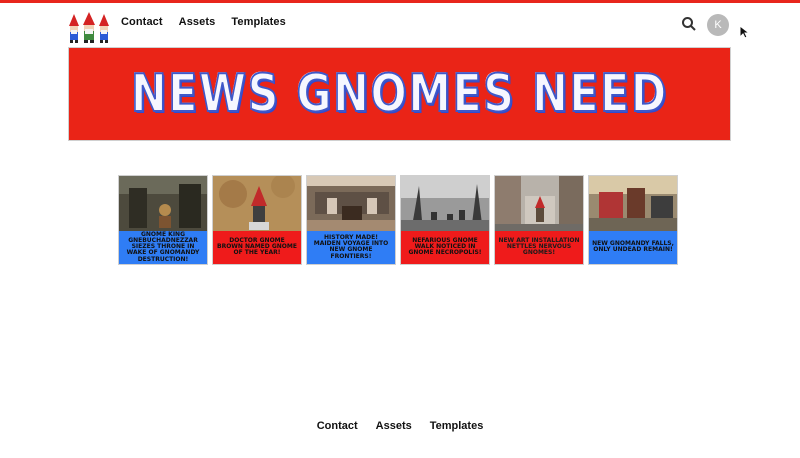  I want to click on footer-assets-link: Assets, so click(394, 426).